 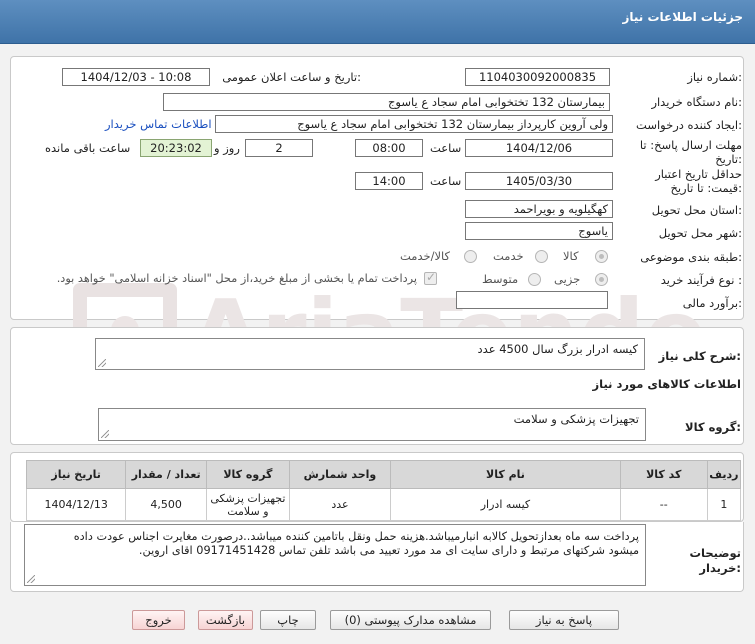 What do you see at coordinates (288, 620) in the screenshot?
I see `print-button: چاپ` at bounding box center [288, 620].